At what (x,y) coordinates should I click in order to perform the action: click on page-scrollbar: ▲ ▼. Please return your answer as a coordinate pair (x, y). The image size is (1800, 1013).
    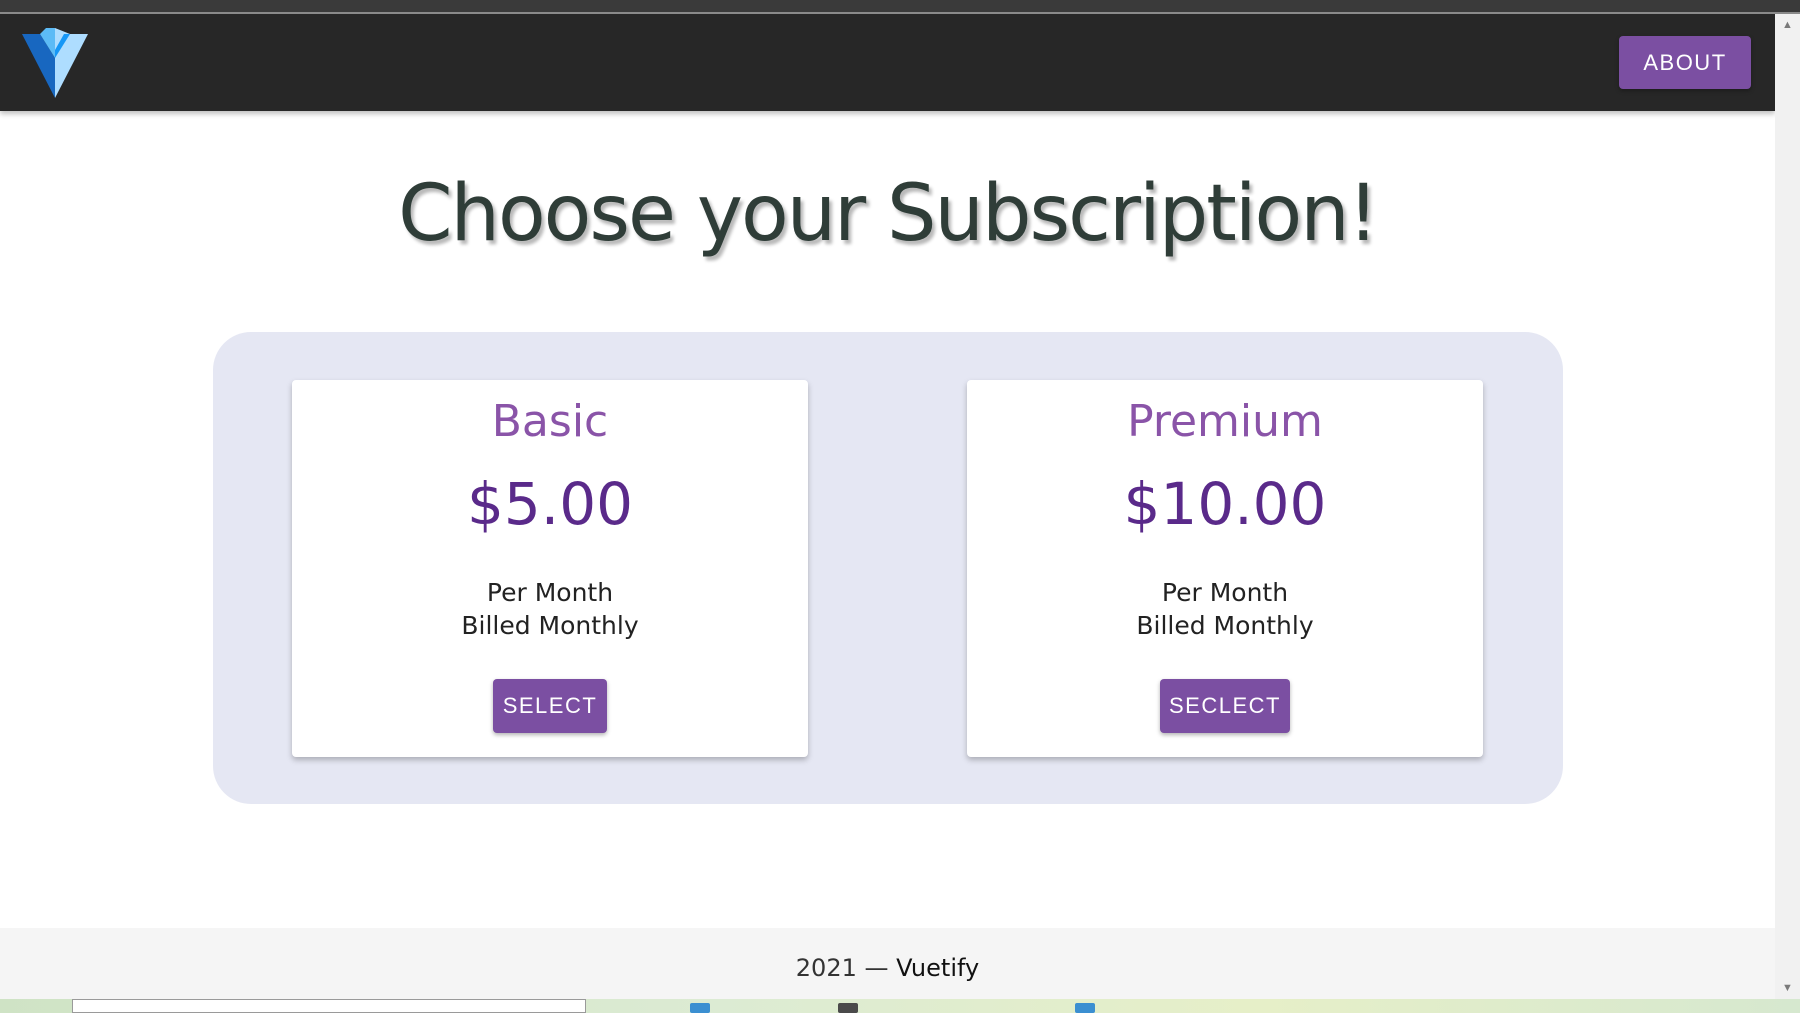
    Looking at the image, I should click on (1787, 506).